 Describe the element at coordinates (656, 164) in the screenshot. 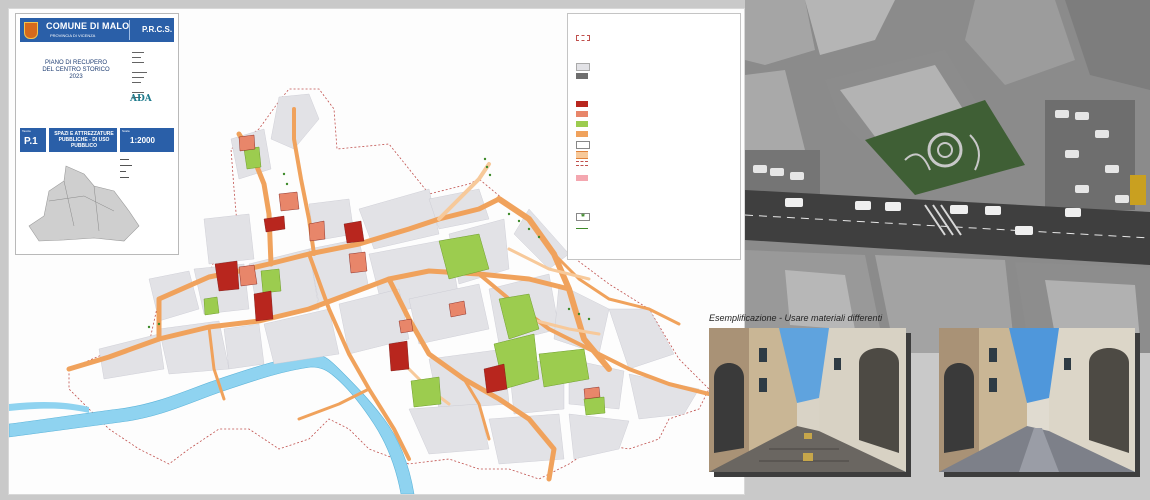

I see `legend-row-path` at that location.